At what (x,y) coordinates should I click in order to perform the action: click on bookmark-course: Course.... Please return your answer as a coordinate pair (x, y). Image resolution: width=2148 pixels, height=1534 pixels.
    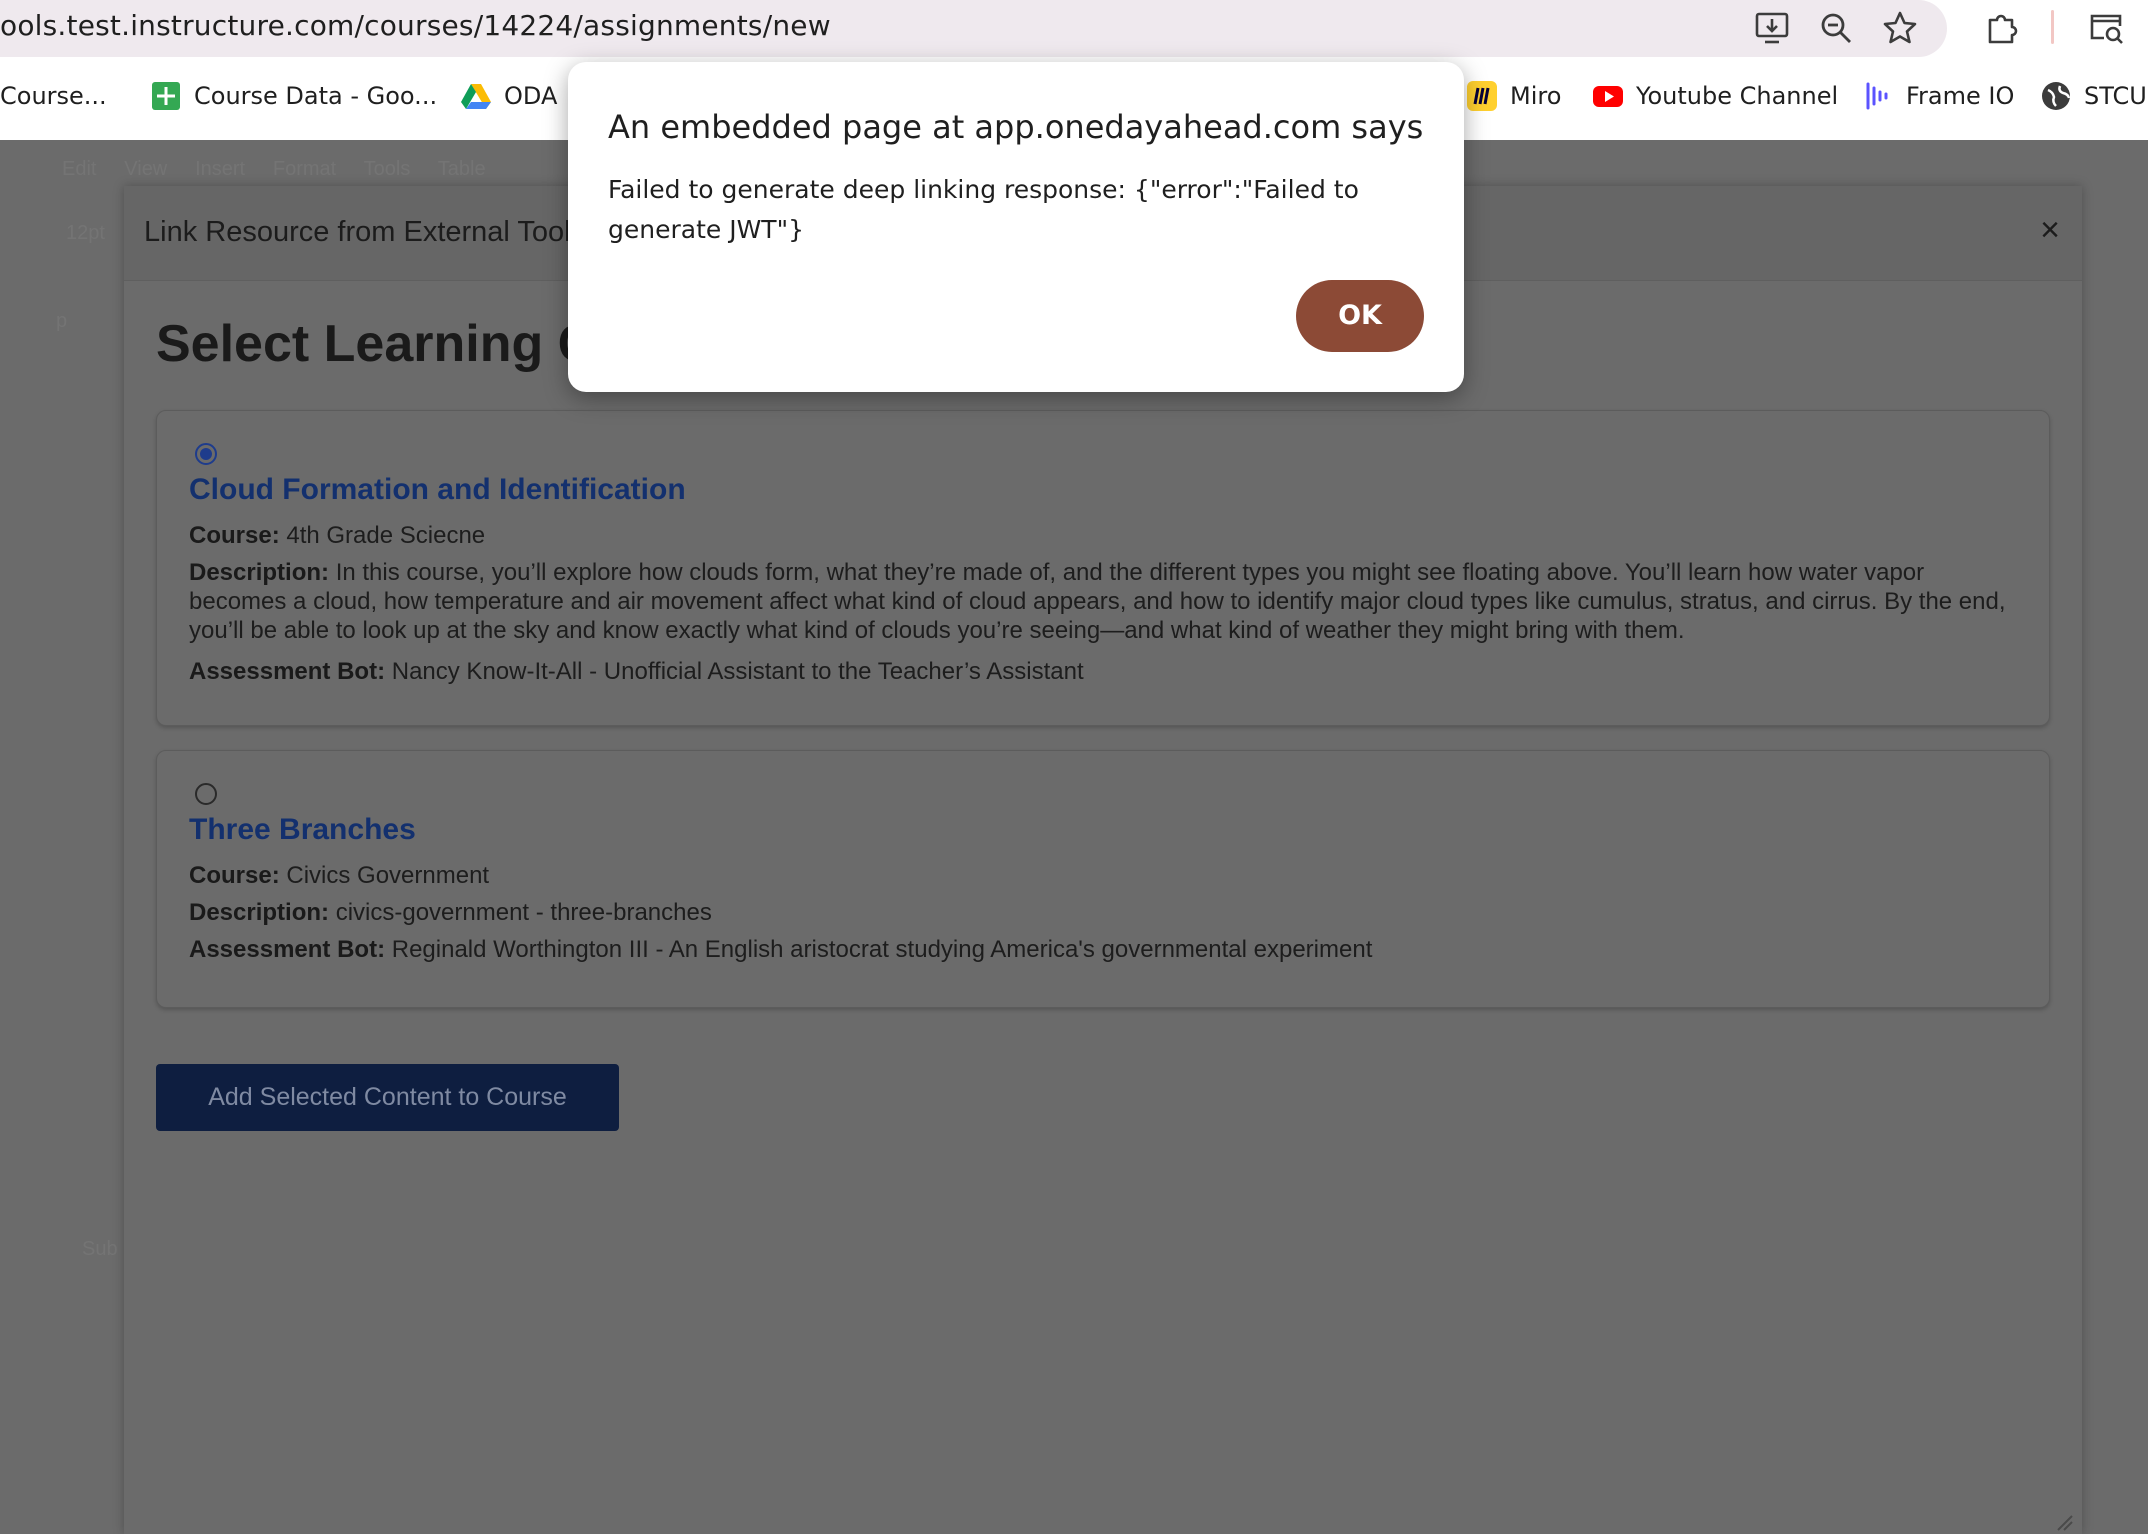
    Looking at the image, I should click on (53, 96).